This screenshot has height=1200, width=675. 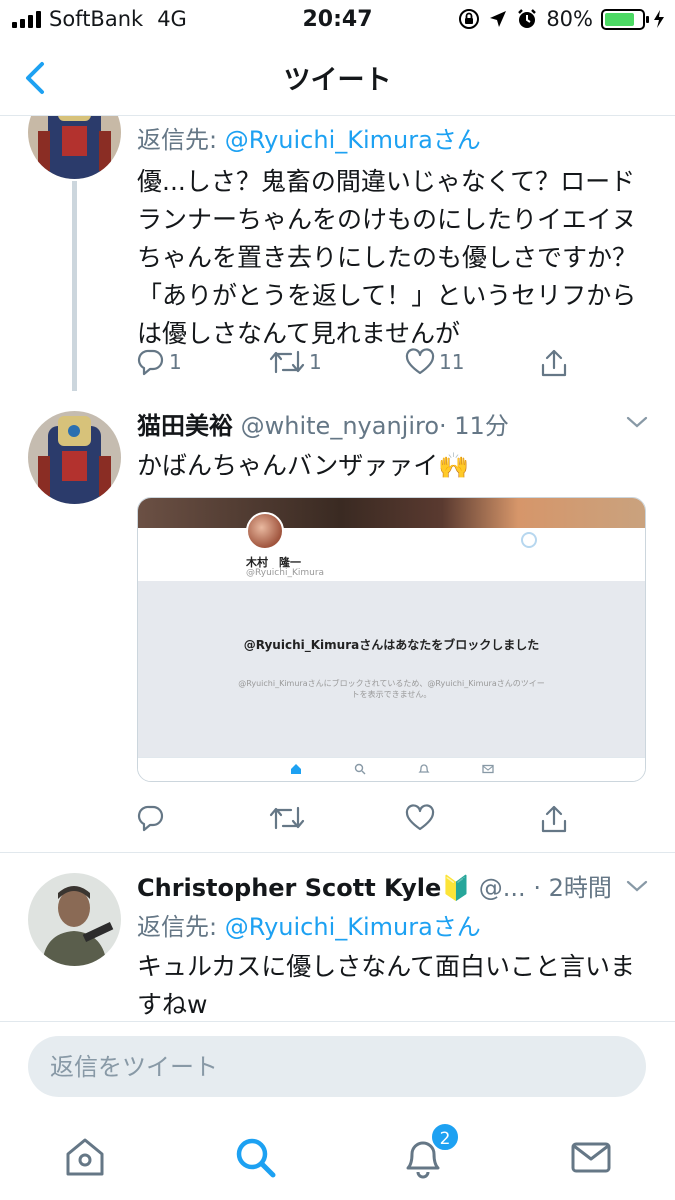 What do you see at coordinates (337, 1156) in the screenshot?
I see `tab-bar` at bounding box center [337, 1156].